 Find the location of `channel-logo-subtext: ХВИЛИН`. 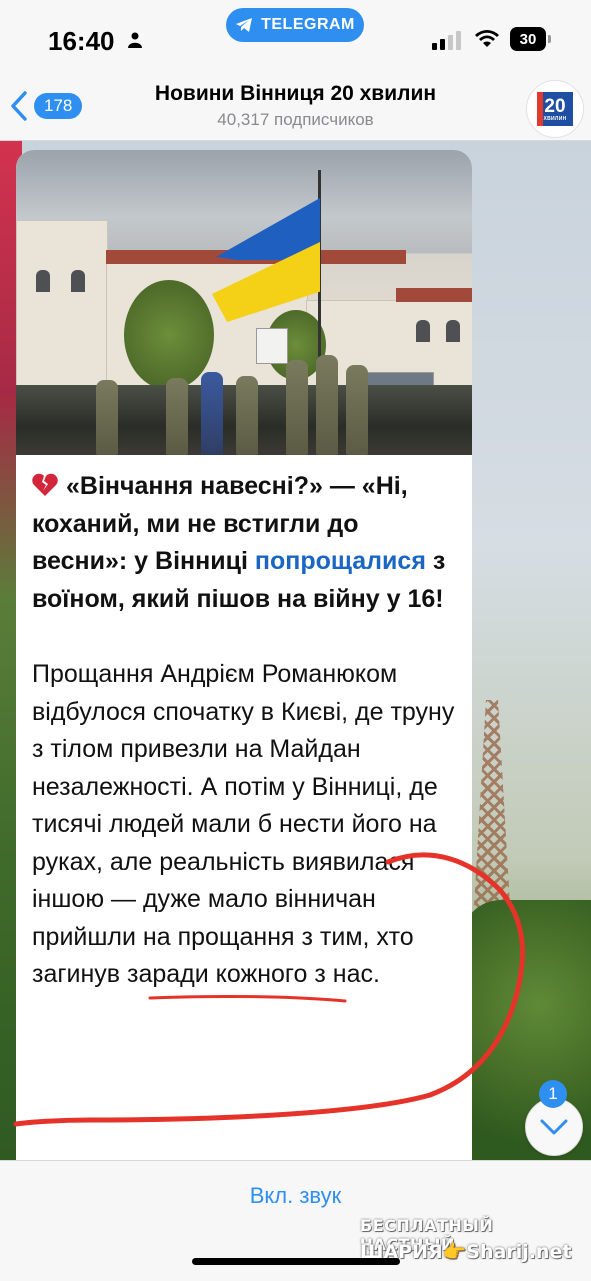

channel-logo-subtext: ХВИЛИН is located at coordinates (555, 118).